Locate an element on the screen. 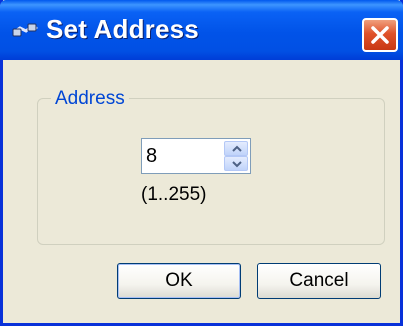 This screenshot has width=403, height=326. cancel-button: Cancel is located at coordinates (319, 281).